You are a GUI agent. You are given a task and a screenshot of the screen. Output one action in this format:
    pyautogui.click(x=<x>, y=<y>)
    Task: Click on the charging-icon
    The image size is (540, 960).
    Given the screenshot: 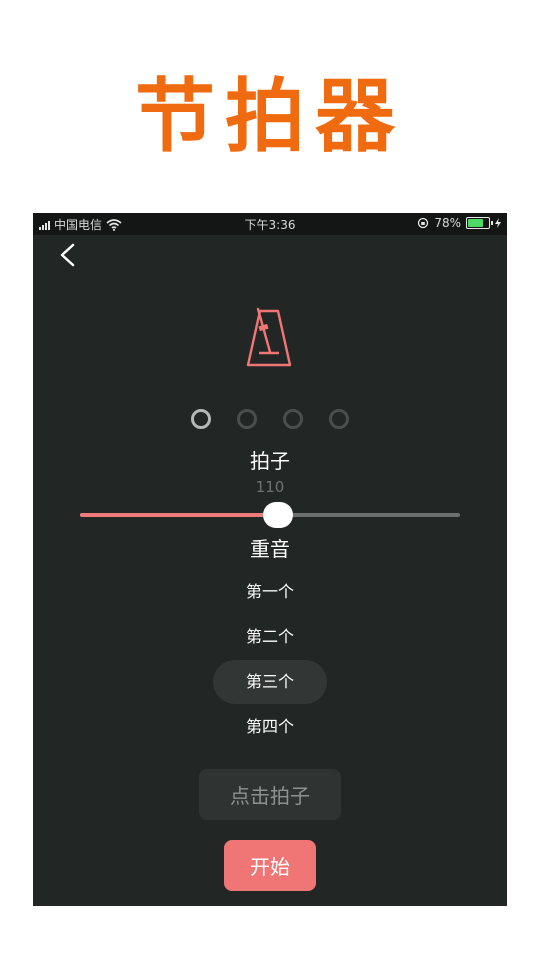 What is the action you would take?
    pyautogui.click(x=498, y=223)
    